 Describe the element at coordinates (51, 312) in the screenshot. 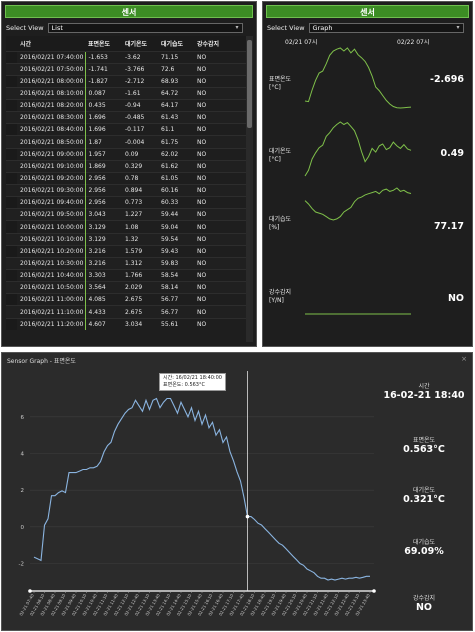

I see `cell-time: 2016/02/21 11:10:00` at that location.